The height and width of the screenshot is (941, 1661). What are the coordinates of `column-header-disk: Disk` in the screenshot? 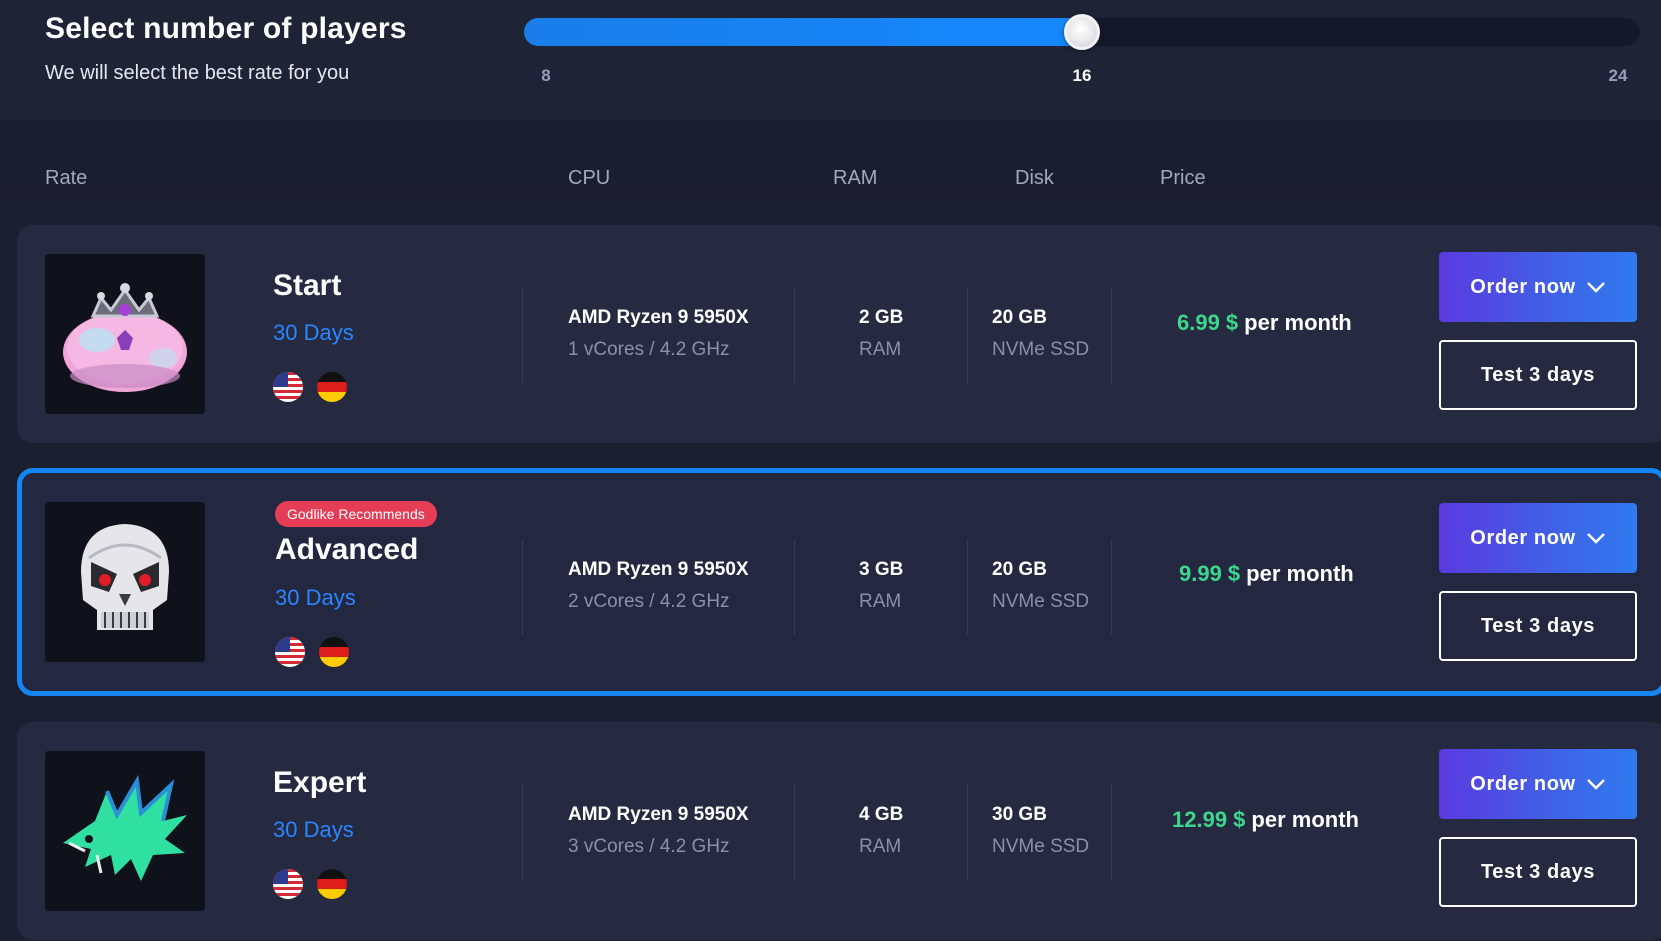 It's located at (1034, 178).